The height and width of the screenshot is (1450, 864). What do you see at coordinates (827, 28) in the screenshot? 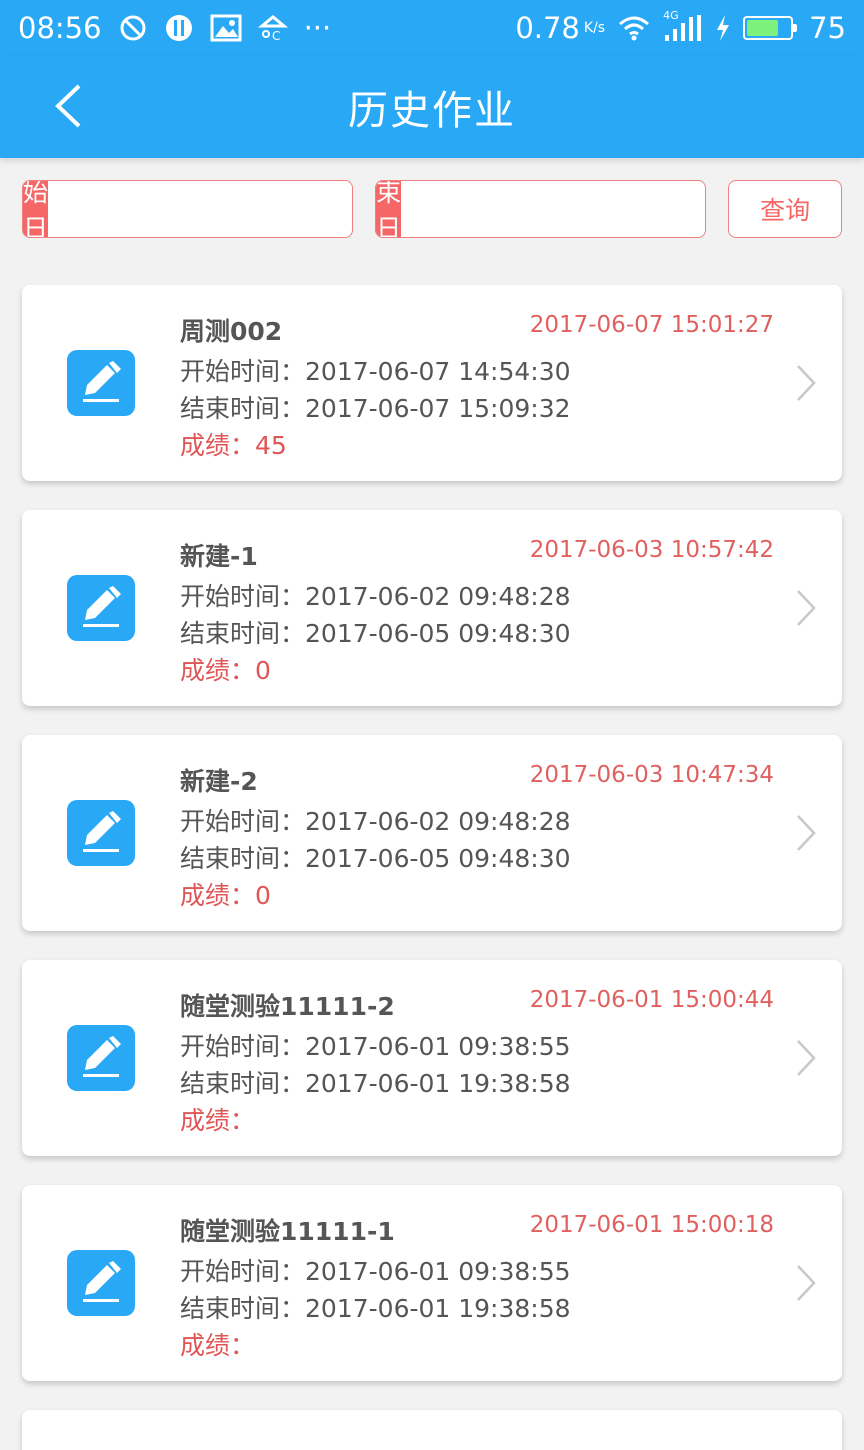
I see `battery-level: 75` at bounding box center [827, 28].